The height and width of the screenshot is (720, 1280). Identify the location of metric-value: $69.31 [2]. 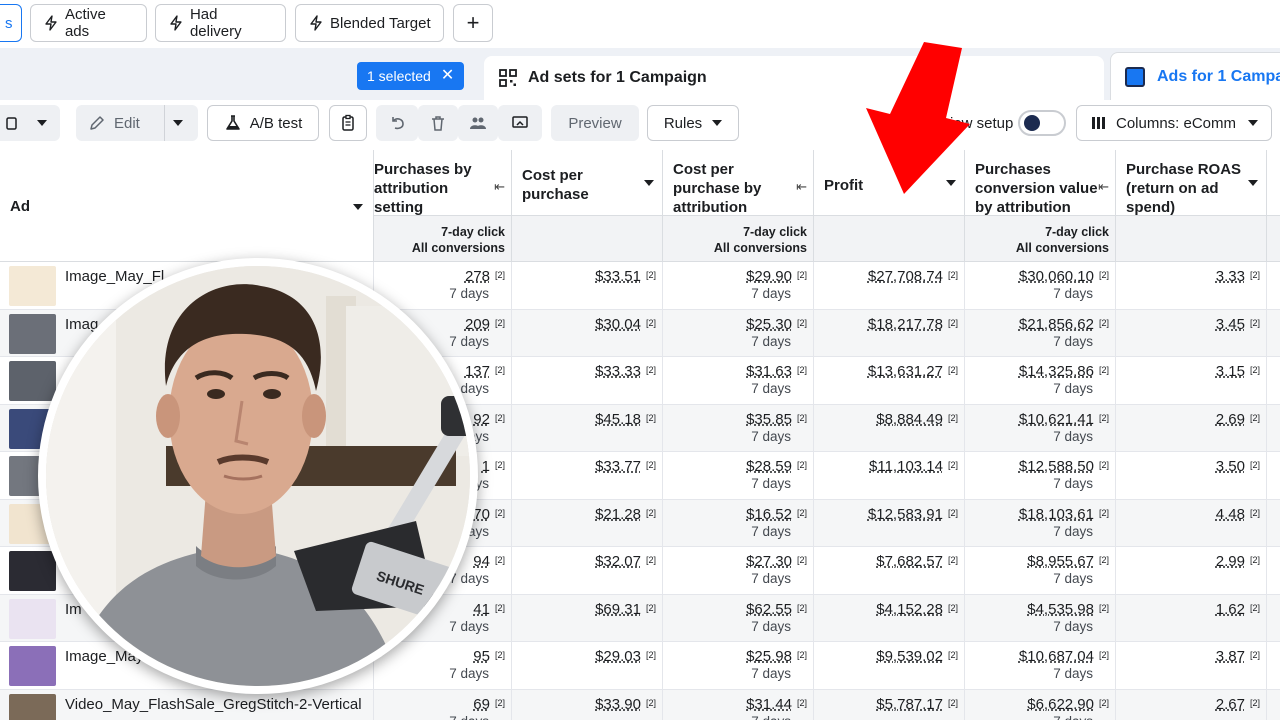
(584, 609).